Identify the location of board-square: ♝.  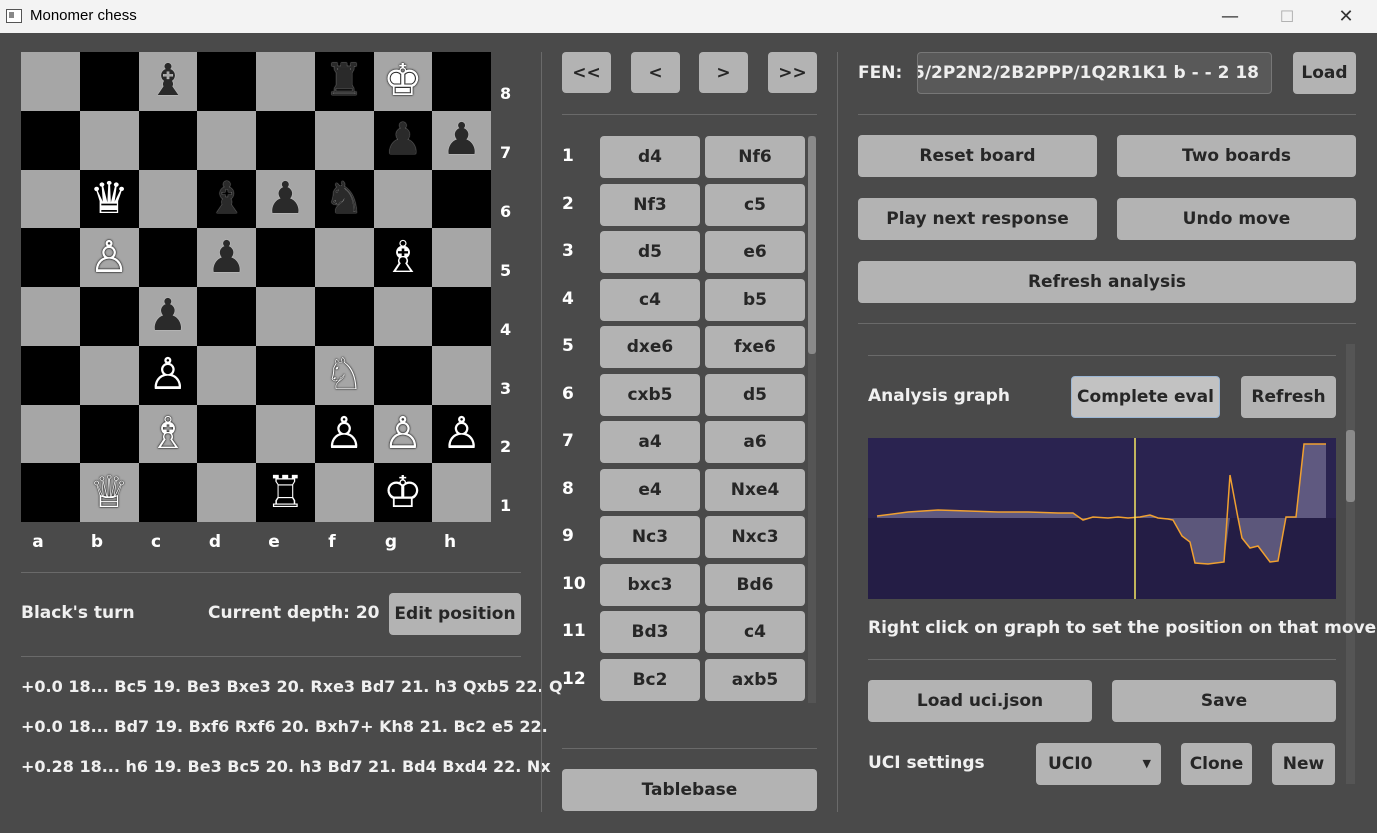
(226, 199).